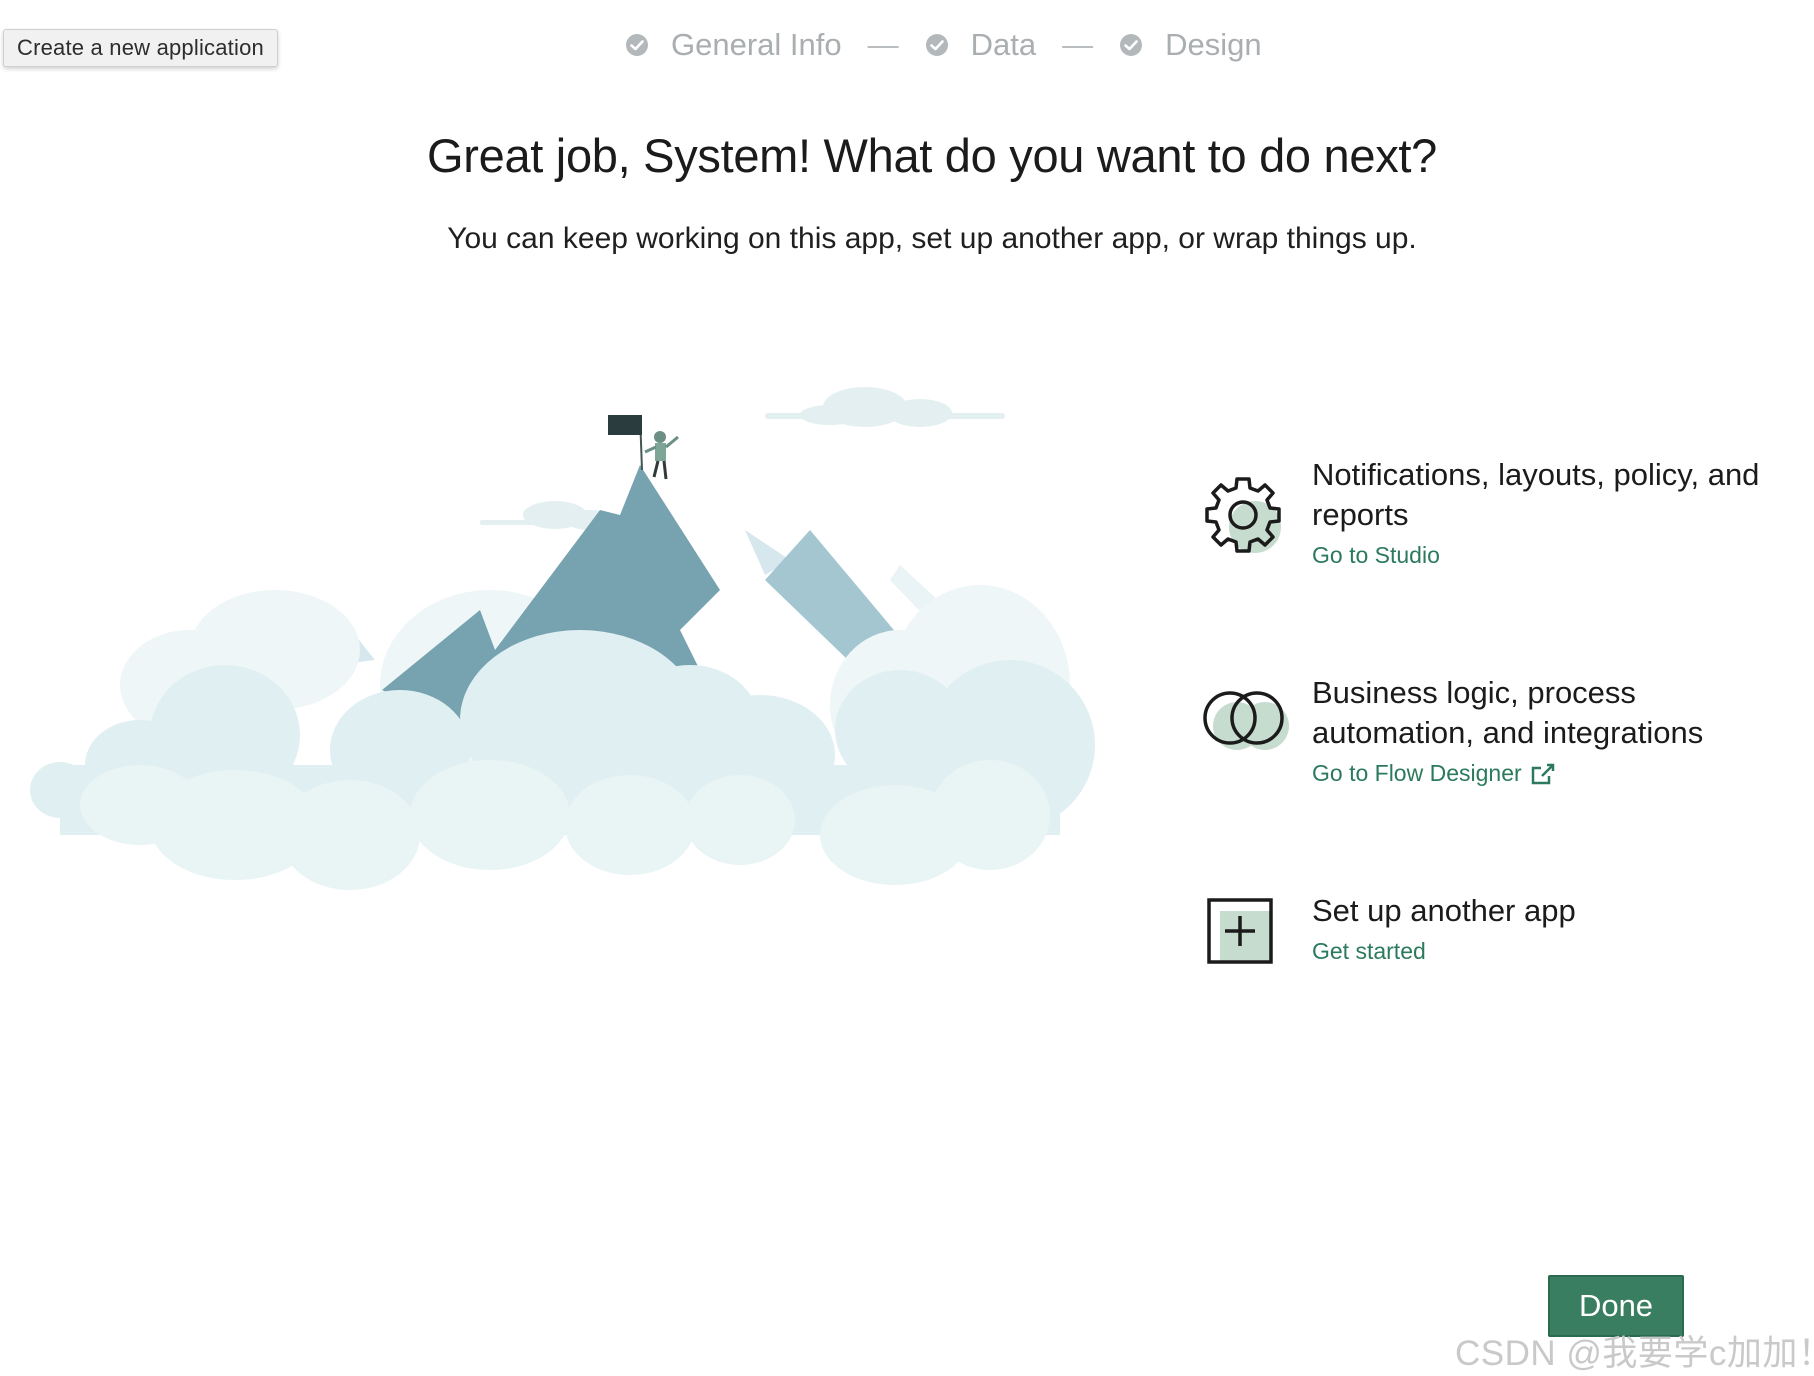 The width and height of the screenshot is (1814, 1376). I want to click on sky-cloud, so click(742, 458).